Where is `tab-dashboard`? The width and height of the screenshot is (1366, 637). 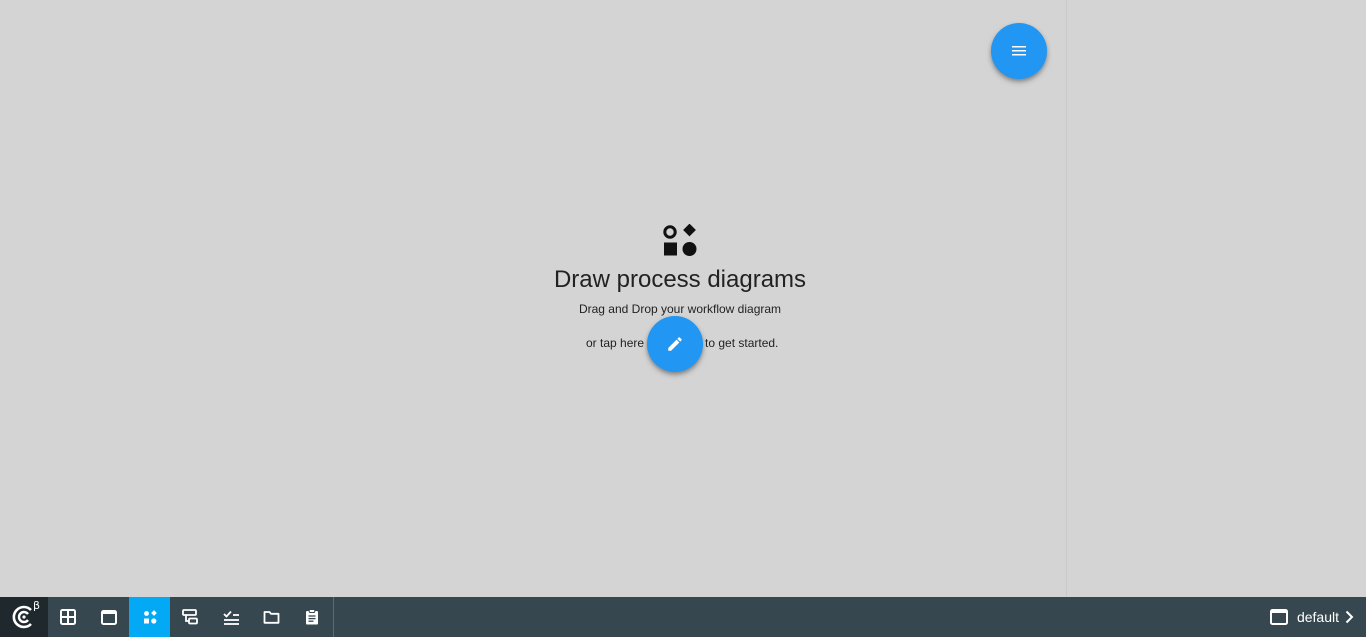
tab-dashboard is located at coordinates (68, 617).